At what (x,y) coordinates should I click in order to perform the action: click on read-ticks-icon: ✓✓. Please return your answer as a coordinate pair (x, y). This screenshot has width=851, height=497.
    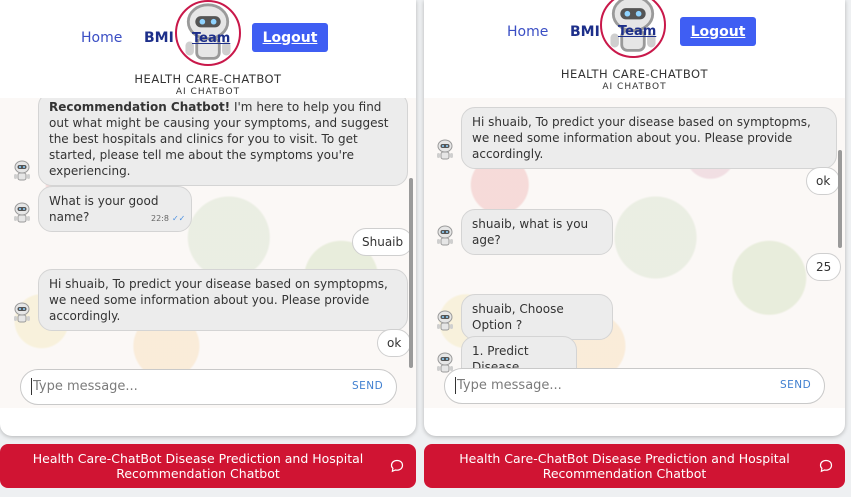
    Looking at the image, I should click on (178, 218).